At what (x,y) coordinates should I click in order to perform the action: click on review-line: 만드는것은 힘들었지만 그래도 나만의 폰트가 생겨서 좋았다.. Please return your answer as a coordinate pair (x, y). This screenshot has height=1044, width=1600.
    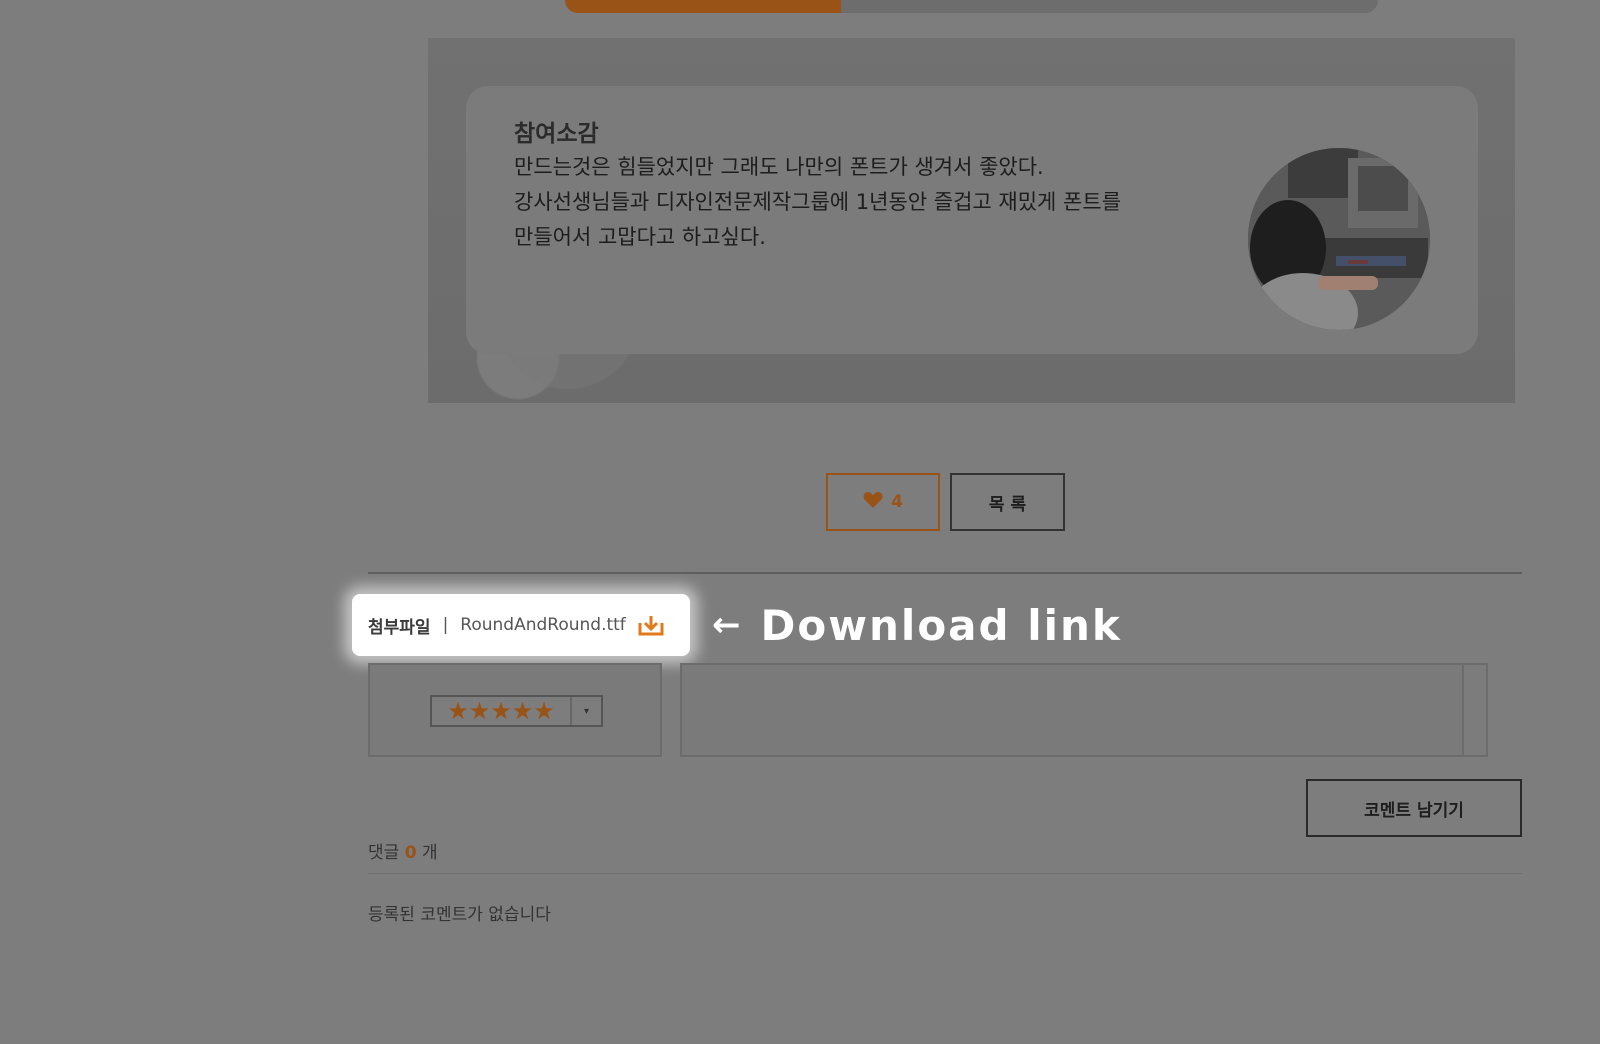
    Looking at the image, I should click on (779, 167).